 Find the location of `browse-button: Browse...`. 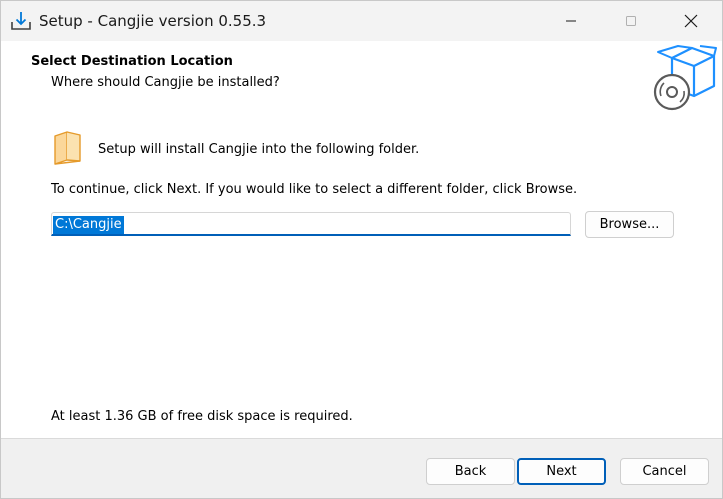

browse-button: Browse... is located at coordinates (629, 224).